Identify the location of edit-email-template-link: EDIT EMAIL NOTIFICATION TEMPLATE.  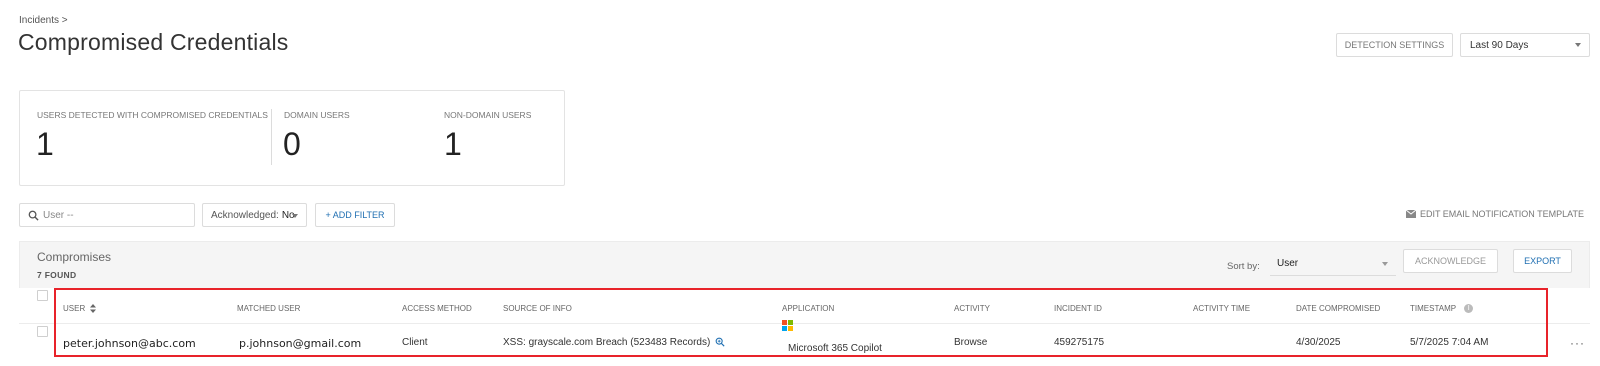
(1494, 214).